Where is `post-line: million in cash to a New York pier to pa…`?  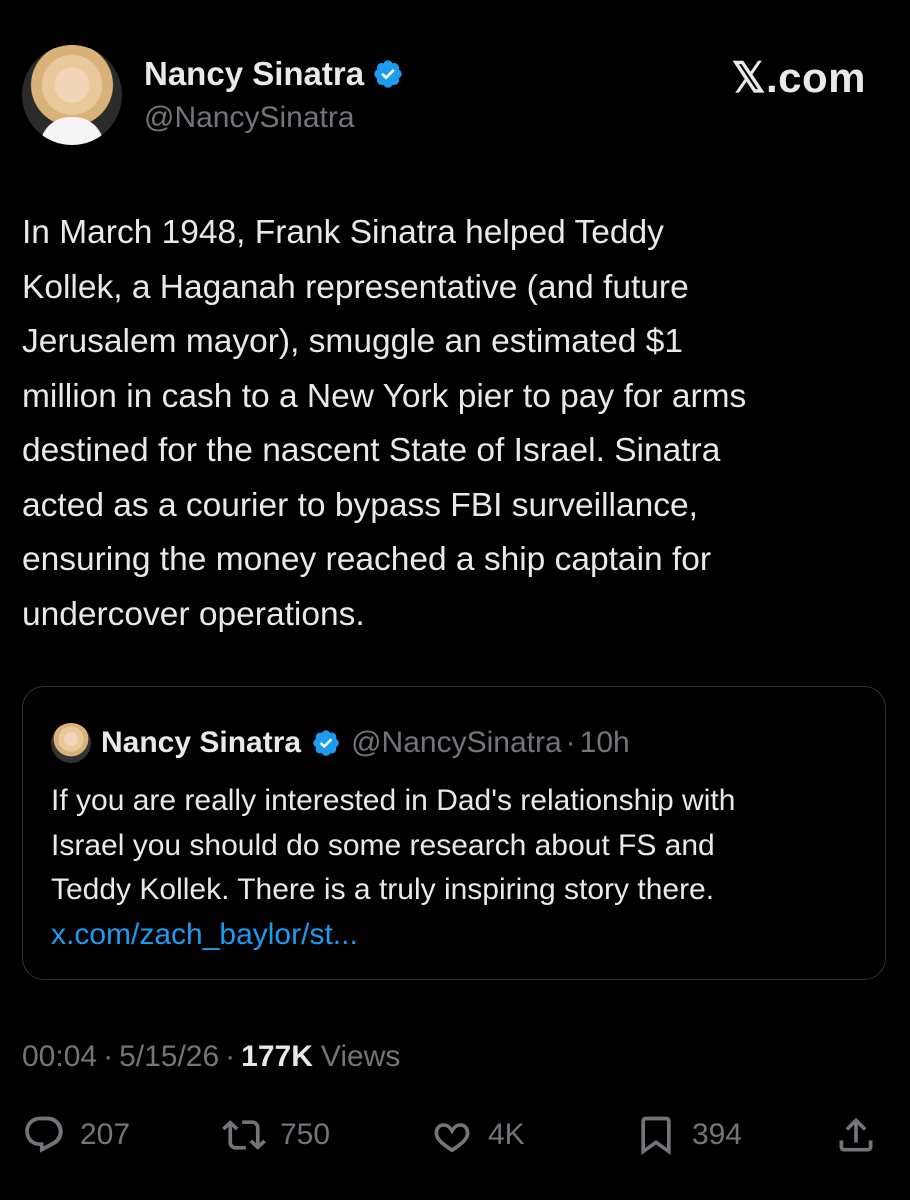 post-line: million in cash to a New York pier to pa… is located at coordinates (384, 396).